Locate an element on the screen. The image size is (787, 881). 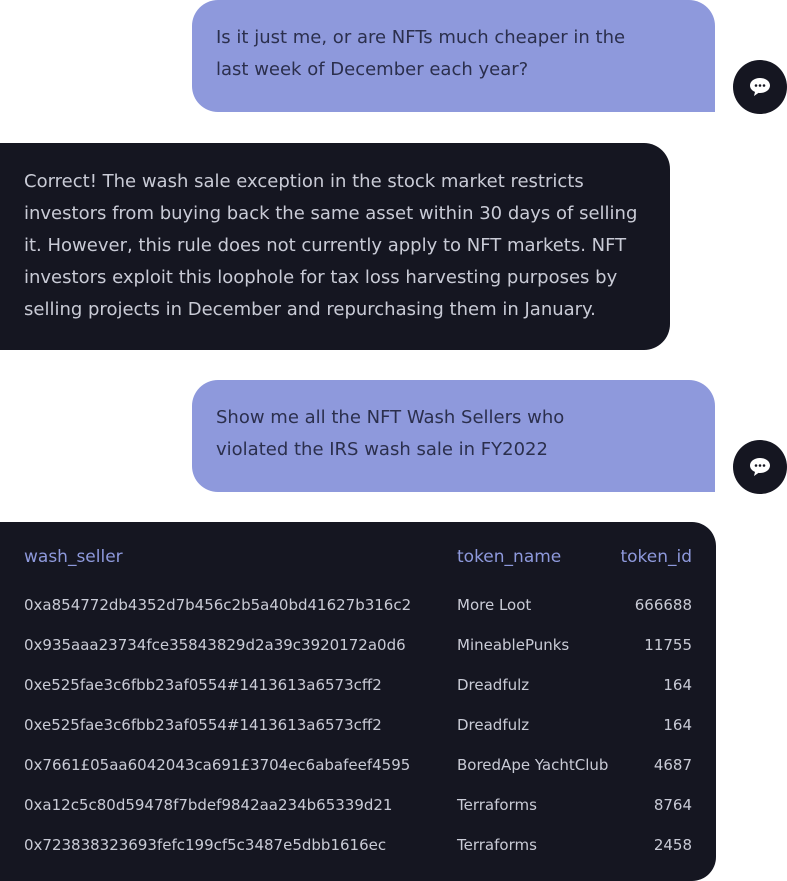
wash-seller-cell: 0xa12c5c80d59478f7bdef9842aa234b65339d21 is located at coordinates (208, 805).